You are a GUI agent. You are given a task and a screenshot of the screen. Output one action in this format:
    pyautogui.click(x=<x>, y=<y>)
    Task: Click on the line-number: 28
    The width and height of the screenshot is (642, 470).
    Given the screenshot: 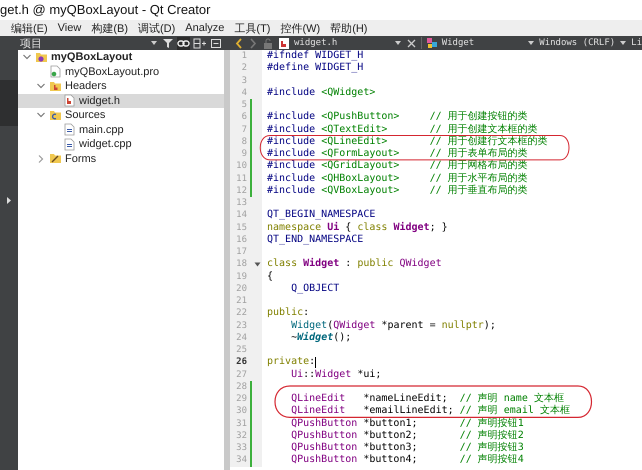 What is the action you would take?
    pyautogui.click(x=241, y=387)
    